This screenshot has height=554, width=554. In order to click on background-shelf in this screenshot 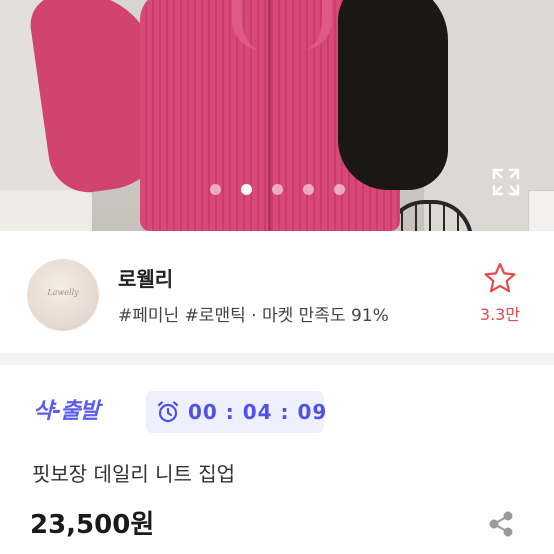, I will do `click(541, 210)`.